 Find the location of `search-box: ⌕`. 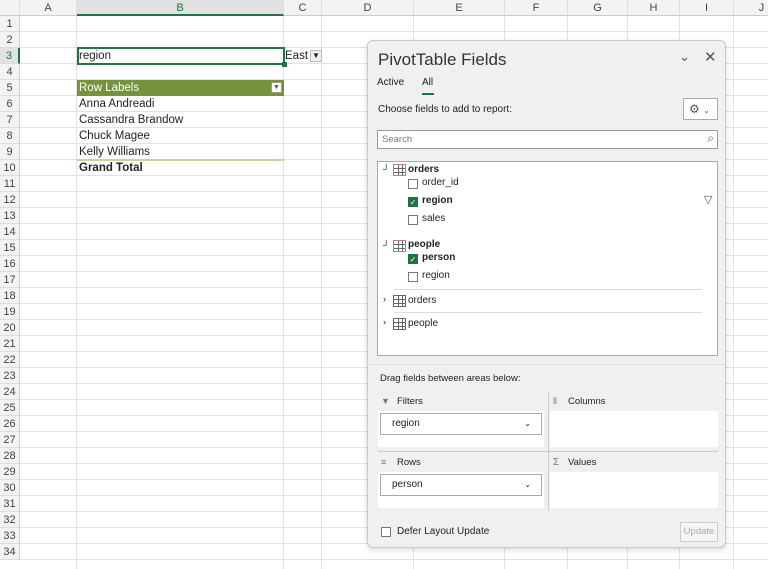

search-box: ⌕ is located at coordinates (547, 139).